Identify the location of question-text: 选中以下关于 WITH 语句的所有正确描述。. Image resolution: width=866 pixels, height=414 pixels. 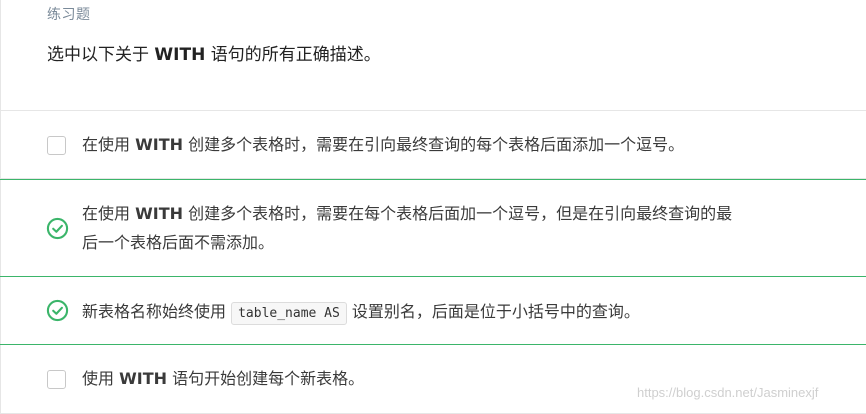
(214, 55).